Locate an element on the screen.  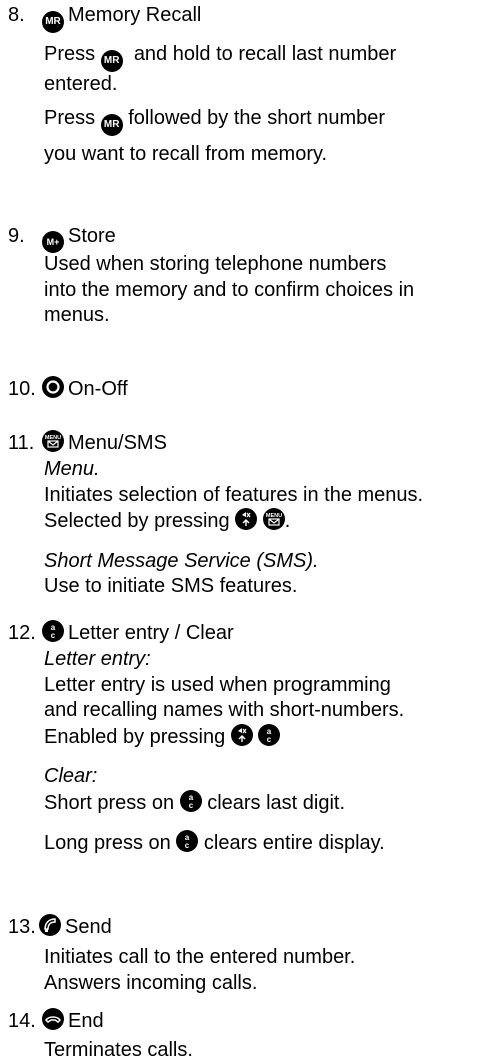
text: Used when storing telephone numbers is located at coordinates (215, 264).